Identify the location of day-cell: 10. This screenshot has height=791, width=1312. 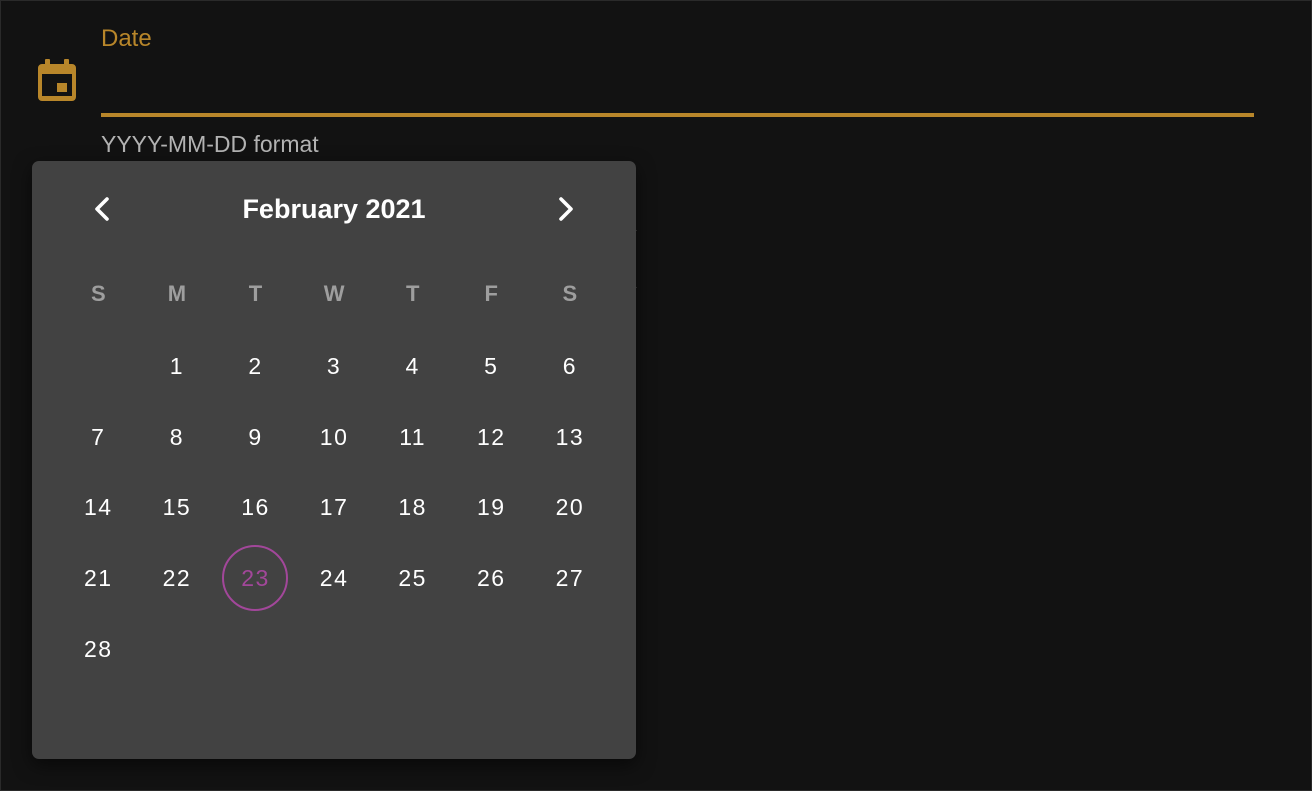
(334, 437).